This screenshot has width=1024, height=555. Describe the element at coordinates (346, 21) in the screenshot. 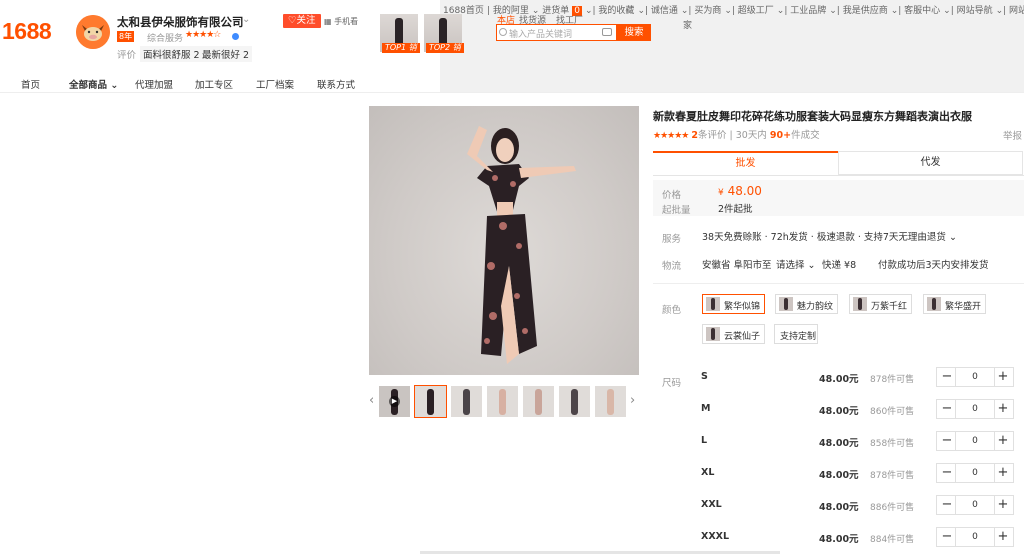

I see `phone-label: 手机看` at that location.